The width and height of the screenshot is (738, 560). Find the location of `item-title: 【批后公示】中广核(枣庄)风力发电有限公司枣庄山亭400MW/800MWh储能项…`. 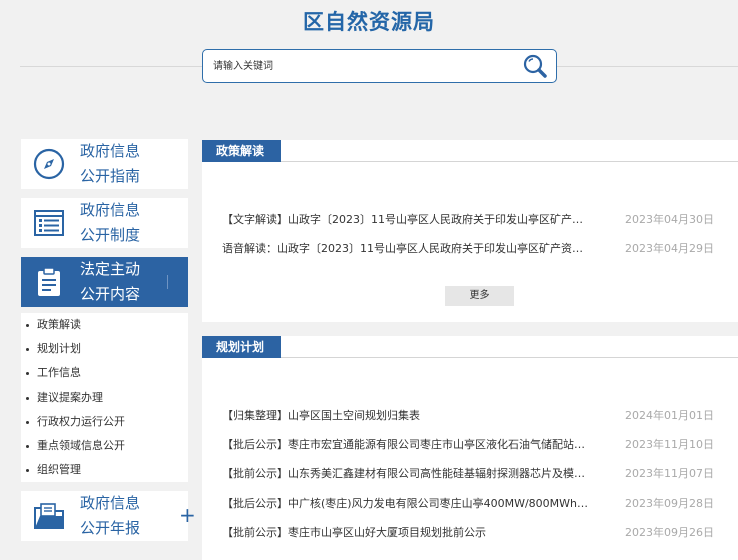

item-title: 【批后公示】中广核(枣庄)风力发电有限公司枣庄山亭400MW/800MWh储能项… is located at coordinates (407, 504).